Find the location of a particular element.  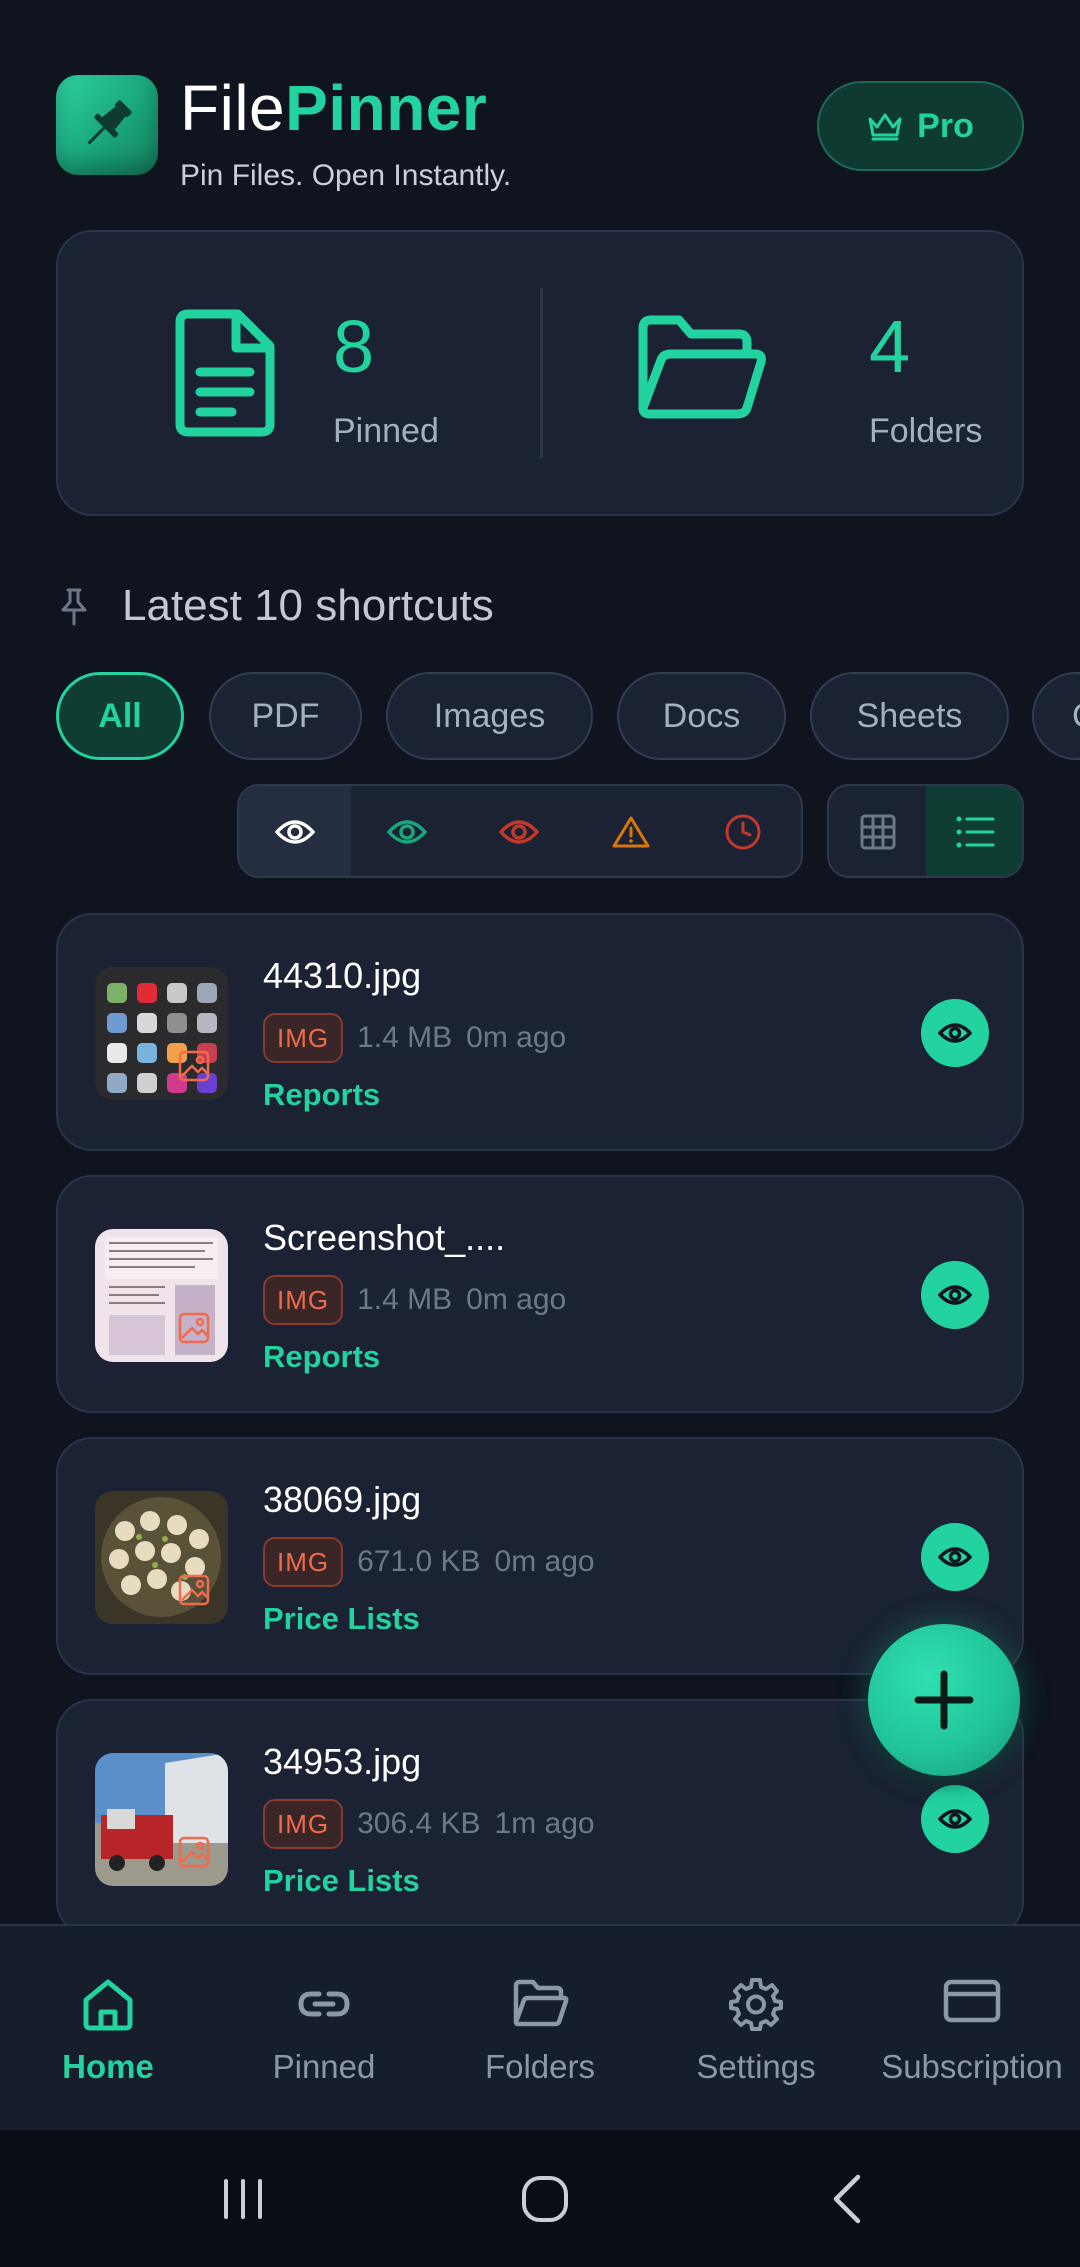

app-title-part1: File is located at coordinates (233, 108).